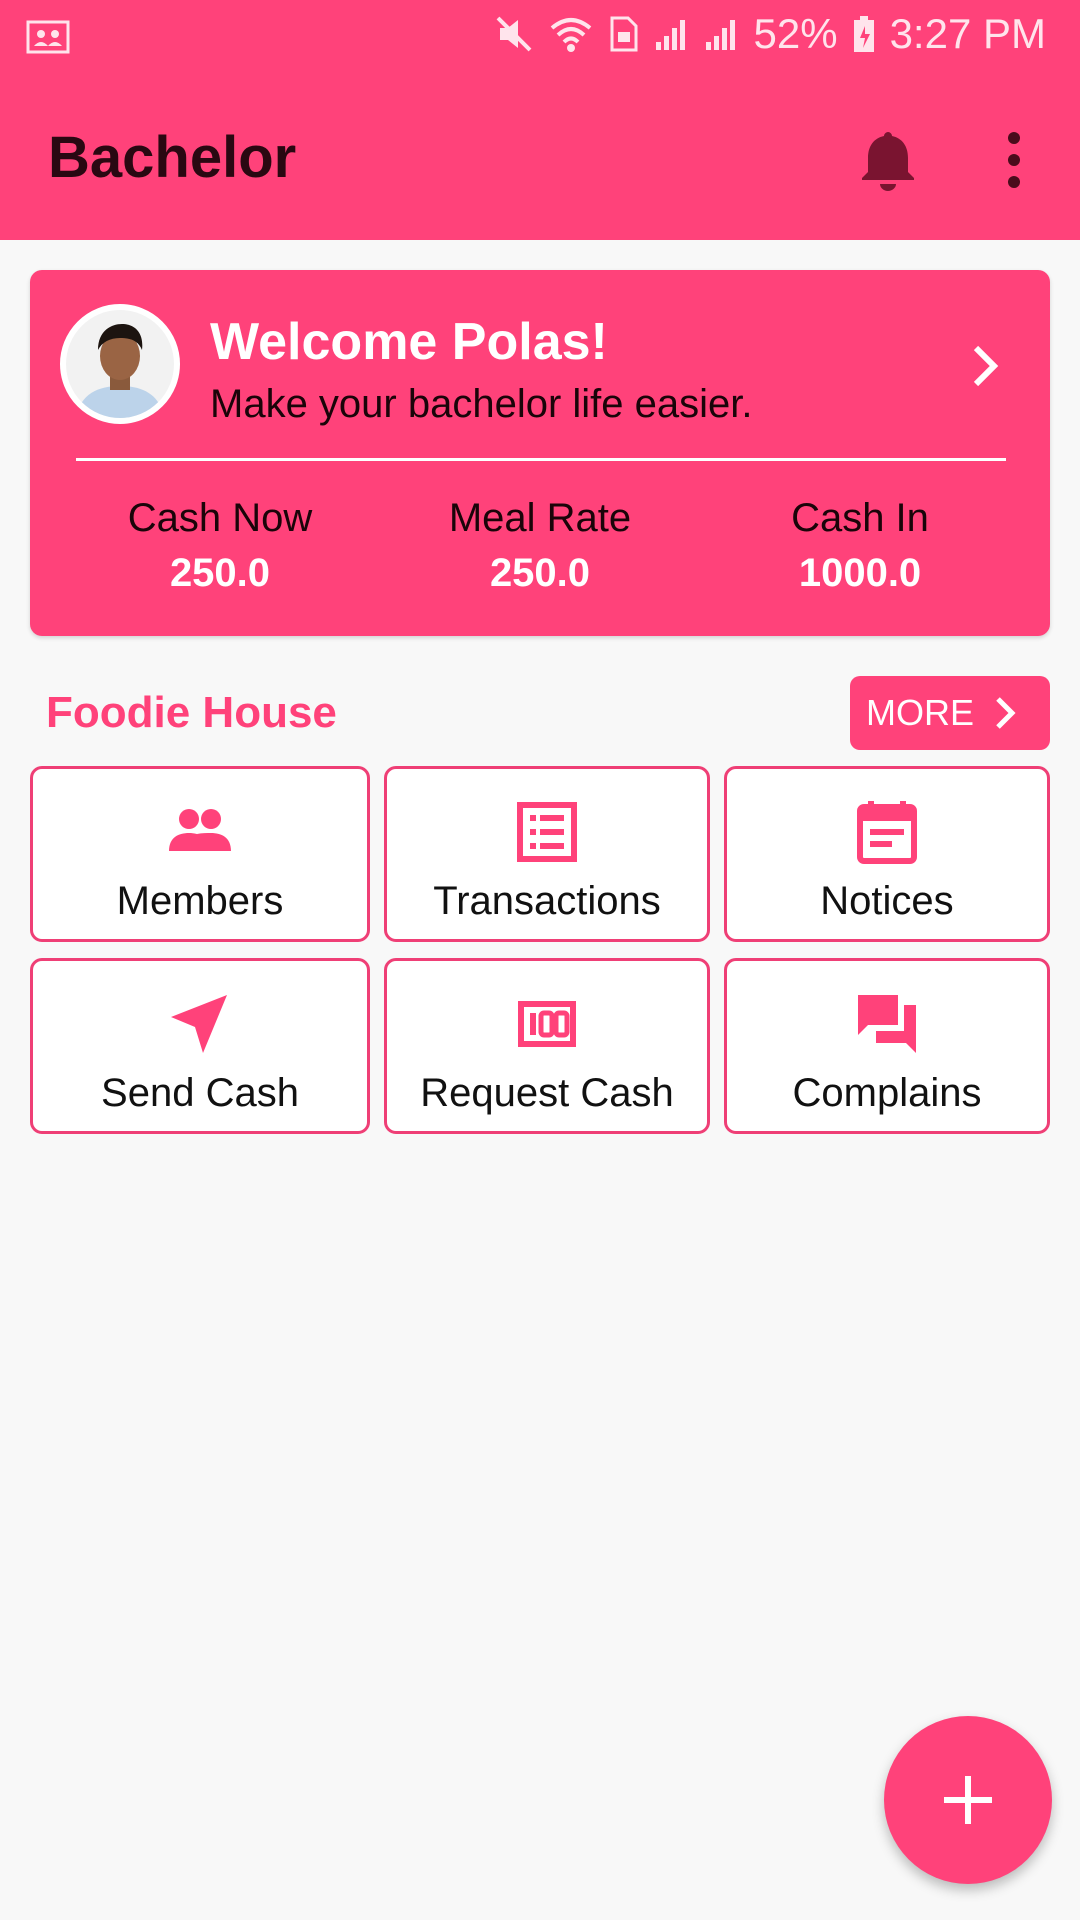 This screenshot has width=1080, height=1920. What do you see at coordinates (795, 33) in the screenshot?
I see `battery-percent: 52%` at bounding box center [795, 33].